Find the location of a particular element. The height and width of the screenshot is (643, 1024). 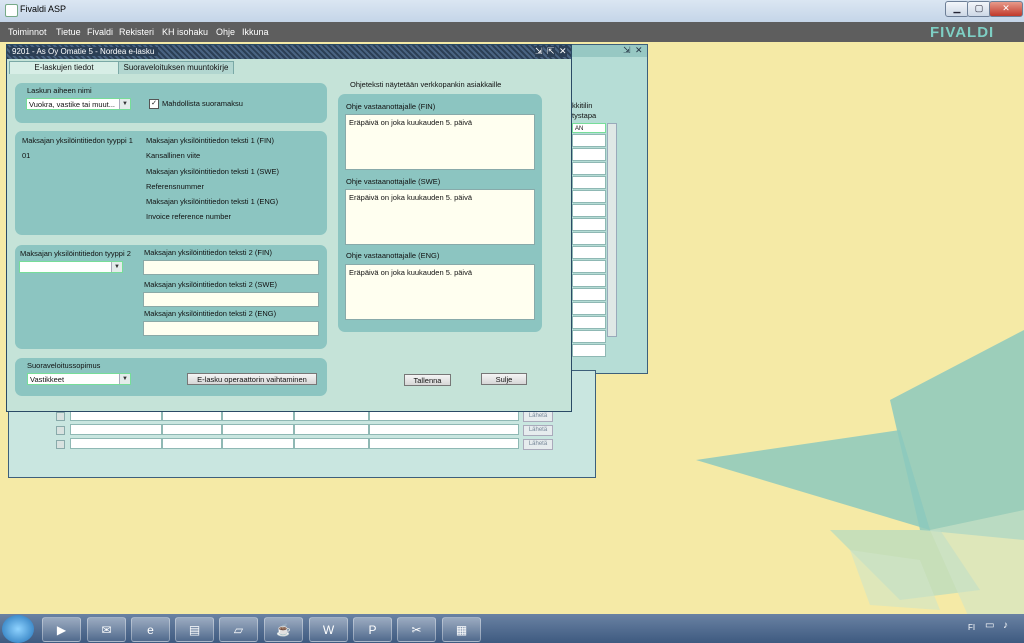

menu-kh-isohaku: KH isohaku is located at coordinates (185, 32).